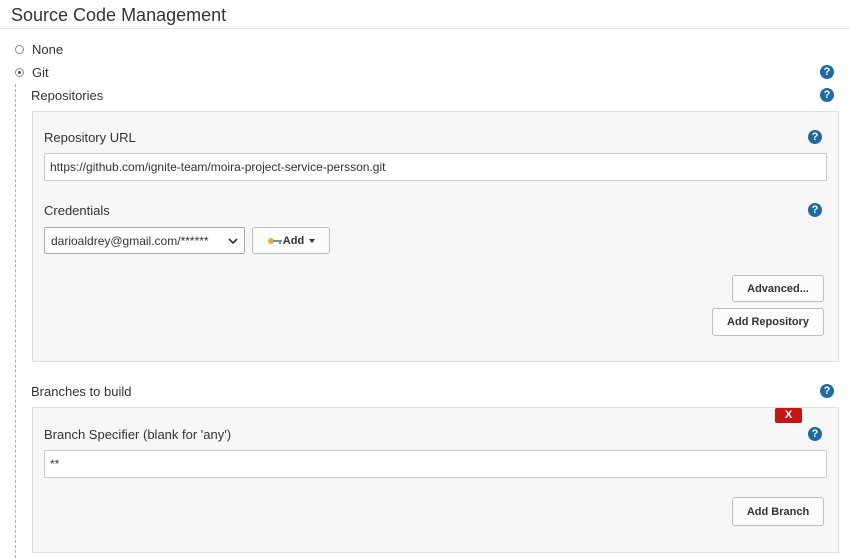 The image size is (850, 558). Describe the element at coordinates (130, 240) in the screenshot. I see `credentials-value: darioaldrey@gmail.com/******` at that location.